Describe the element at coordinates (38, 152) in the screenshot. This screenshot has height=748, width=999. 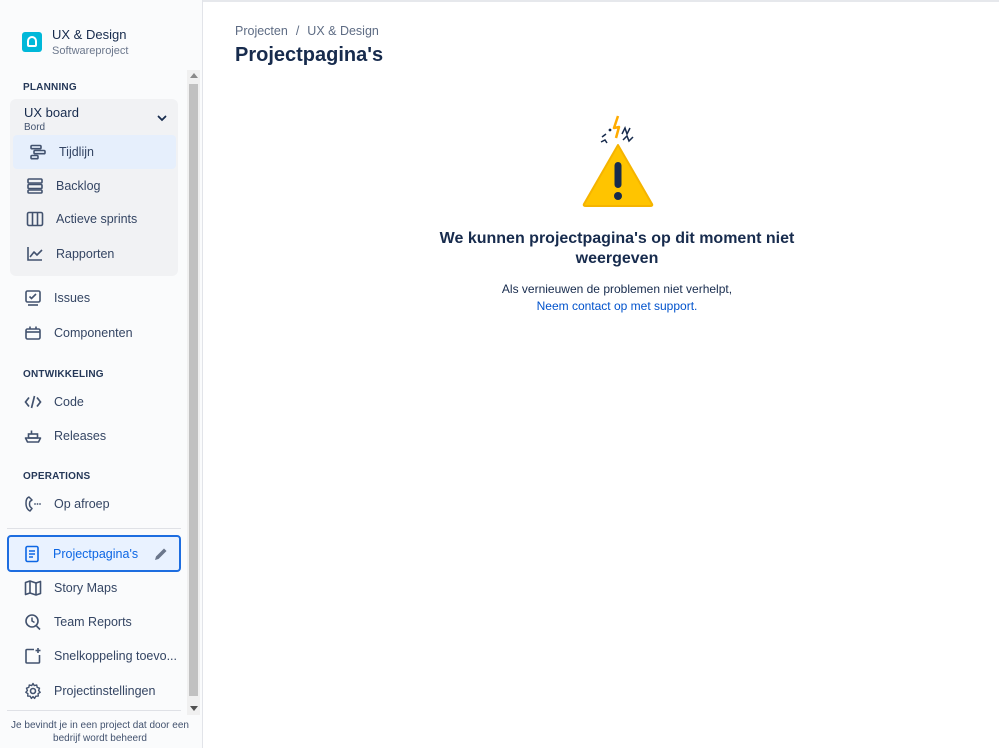
I see `timeline-icon` at that location.